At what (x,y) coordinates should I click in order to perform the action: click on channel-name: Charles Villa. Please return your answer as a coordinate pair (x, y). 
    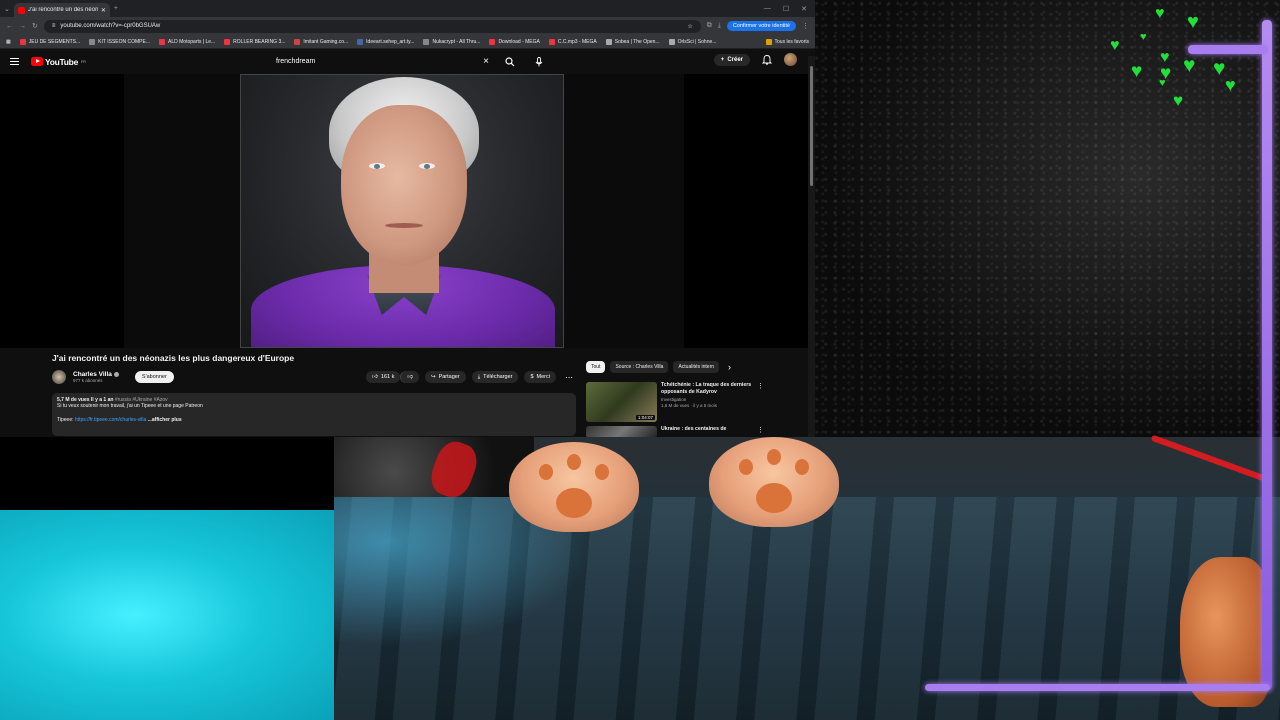
    Looking at the image, I should click on (96, 374).